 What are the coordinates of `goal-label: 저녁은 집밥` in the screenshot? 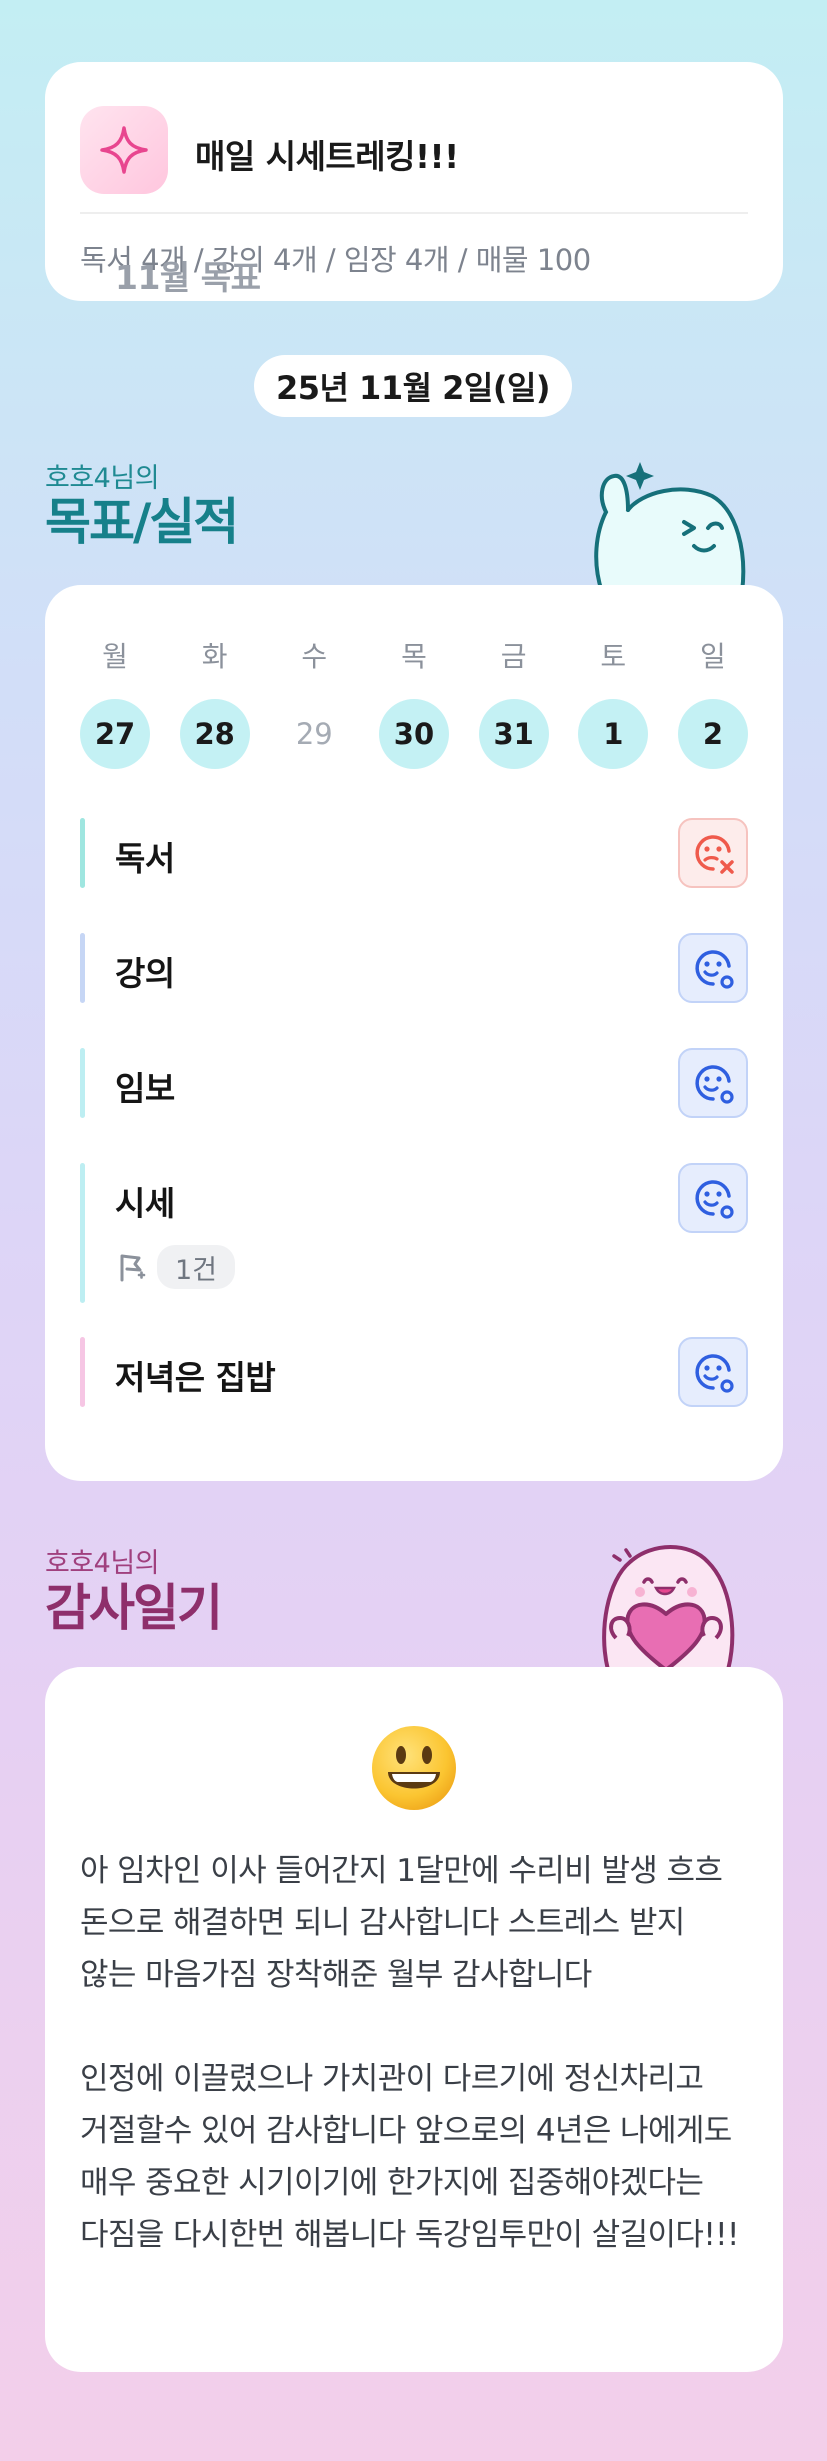 It's located at (195, 1377).